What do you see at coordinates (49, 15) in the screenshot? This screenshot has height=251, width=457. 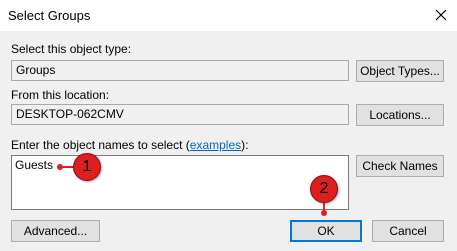 I see `window-title: Select Groups` at bounding box center [49, 15].